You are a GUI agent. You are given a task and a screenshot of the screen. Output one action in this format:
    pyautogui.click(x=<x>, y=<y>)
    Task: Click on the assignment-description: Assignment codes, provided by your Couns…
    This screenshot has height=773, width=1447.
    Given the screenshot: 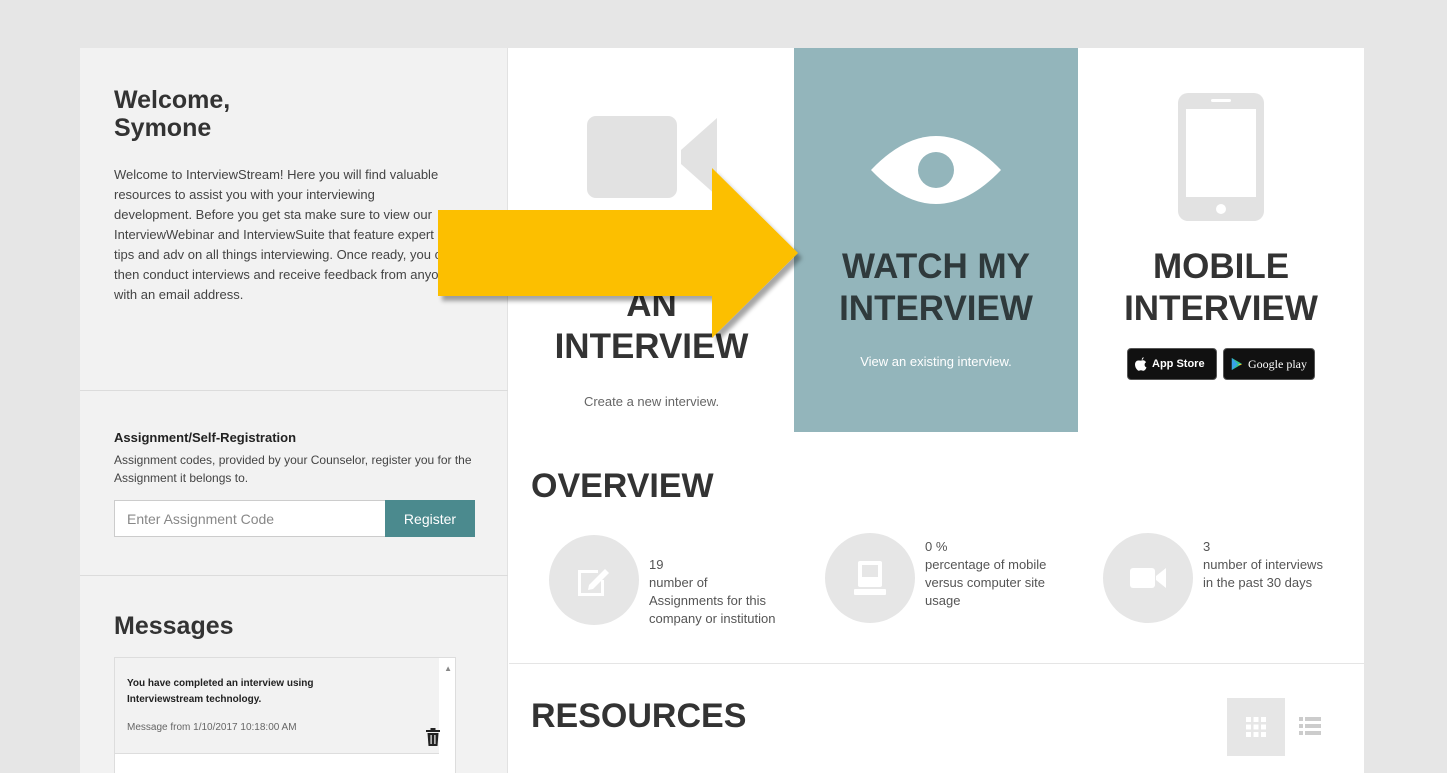 What is the action you would take?
    pyautogui.click(x=293, y=469)
    